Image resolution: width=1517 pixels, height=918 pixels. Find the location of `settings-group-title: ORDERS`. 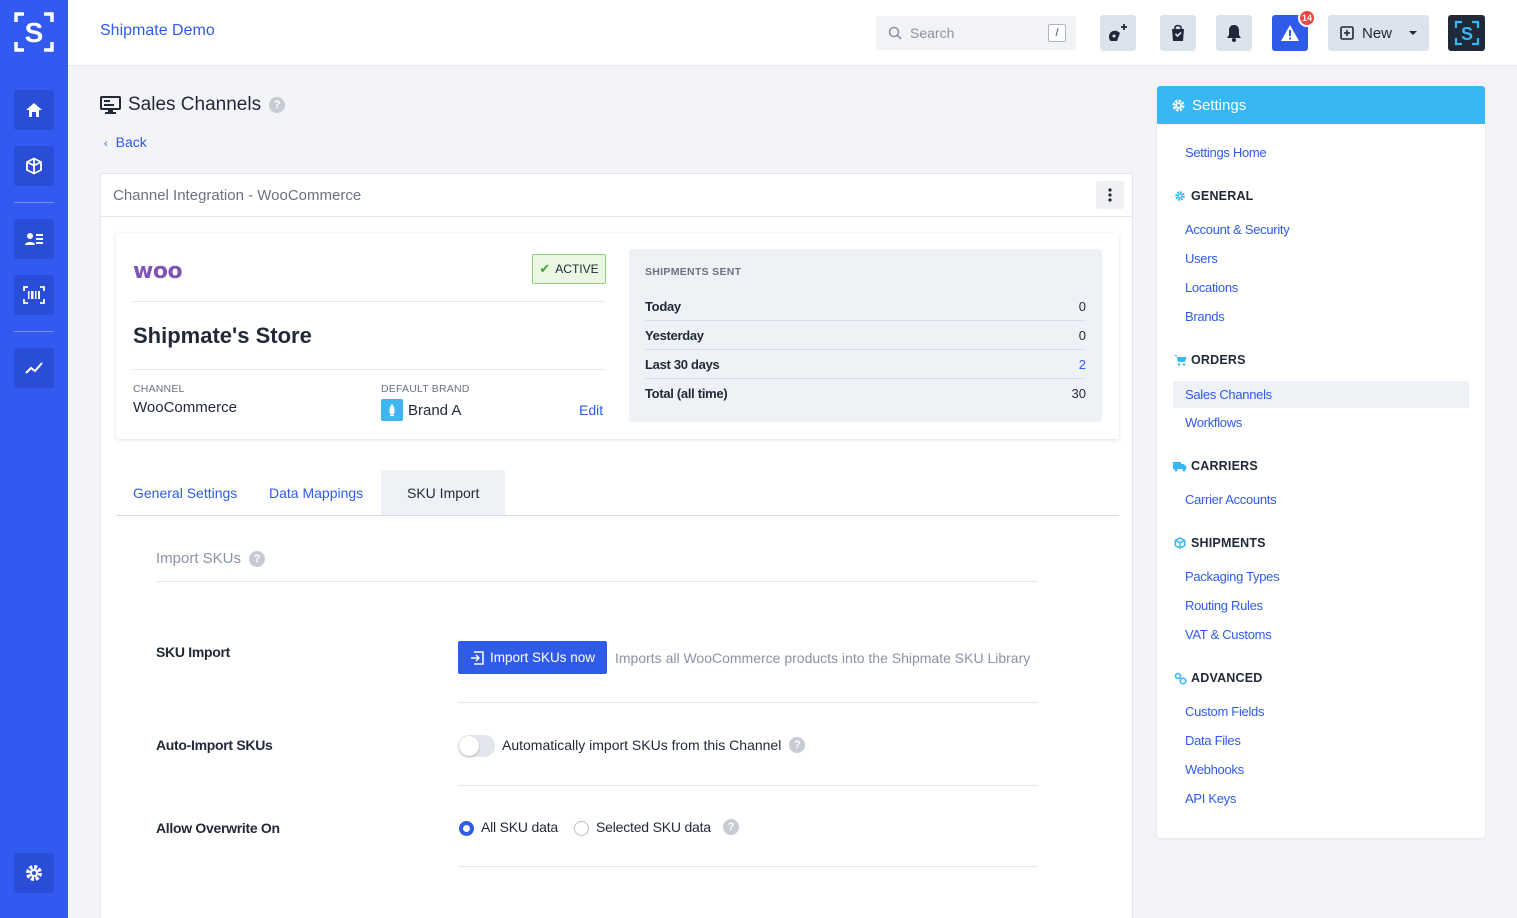

settings-group-title: ORDERS is located at coordinates (1218, 360).